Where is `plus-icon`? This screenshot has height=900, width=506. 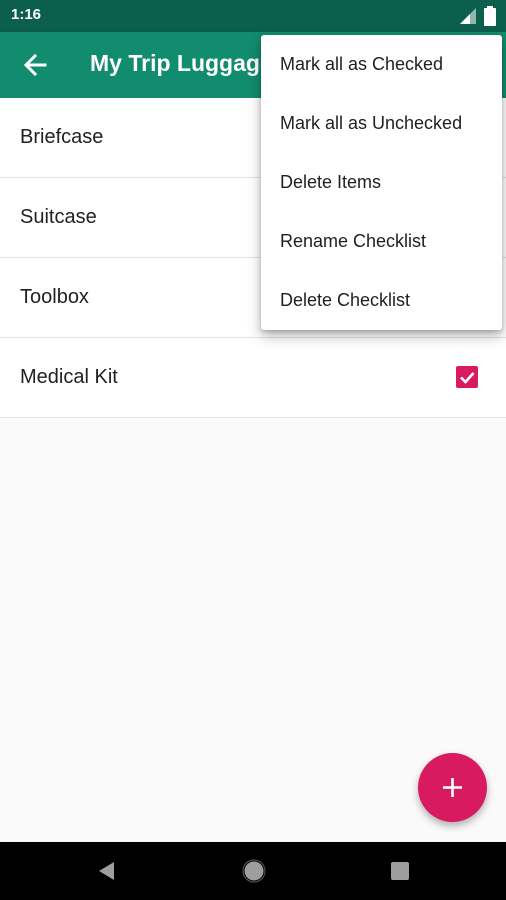 plus-icon is located at coordinates (452, 787).